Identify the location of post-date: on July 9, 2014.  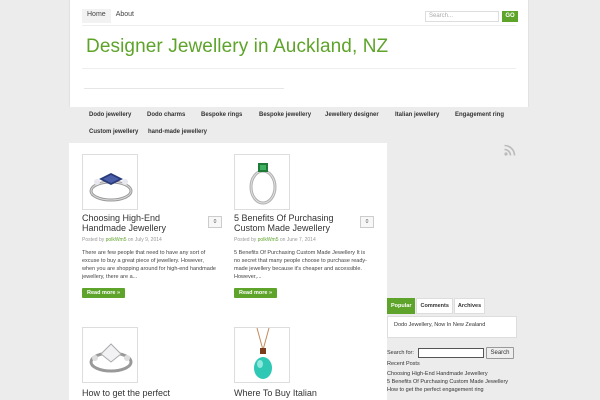
(144, 240).